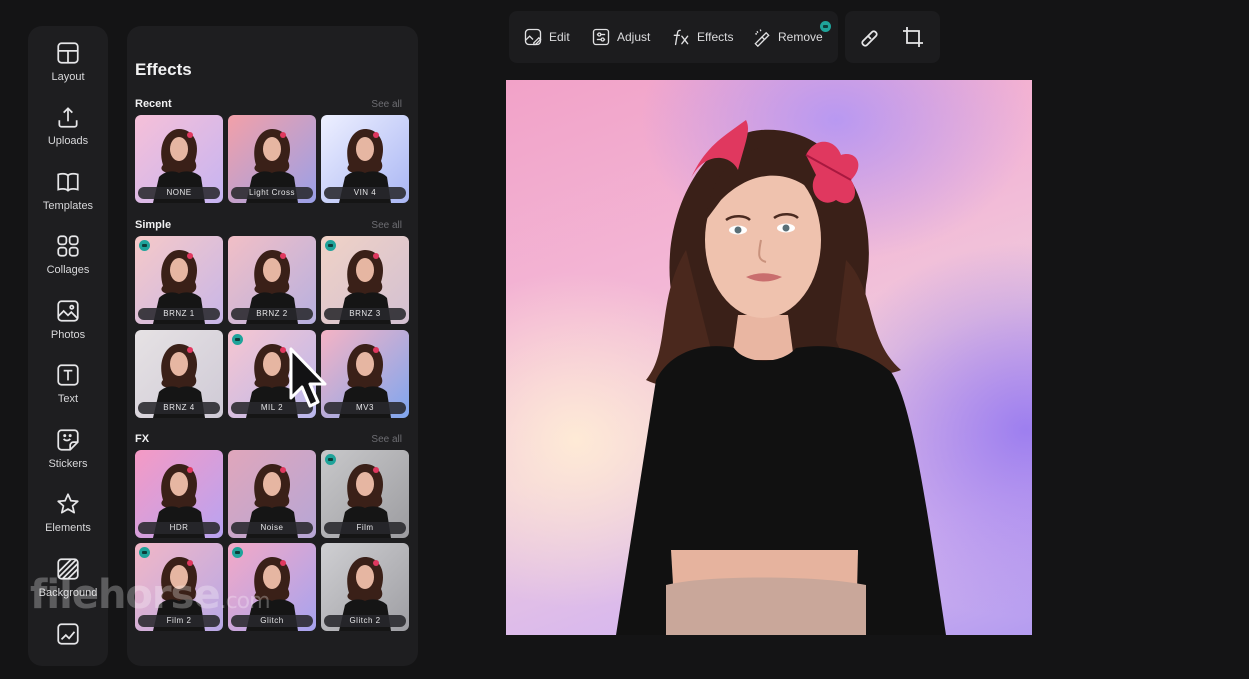 This screenshot has width=1249, height=679. What do you see at coordinates (179, 193) in the screenshot?
I see `effect-label: NONE` at bounding box center [179, 193].